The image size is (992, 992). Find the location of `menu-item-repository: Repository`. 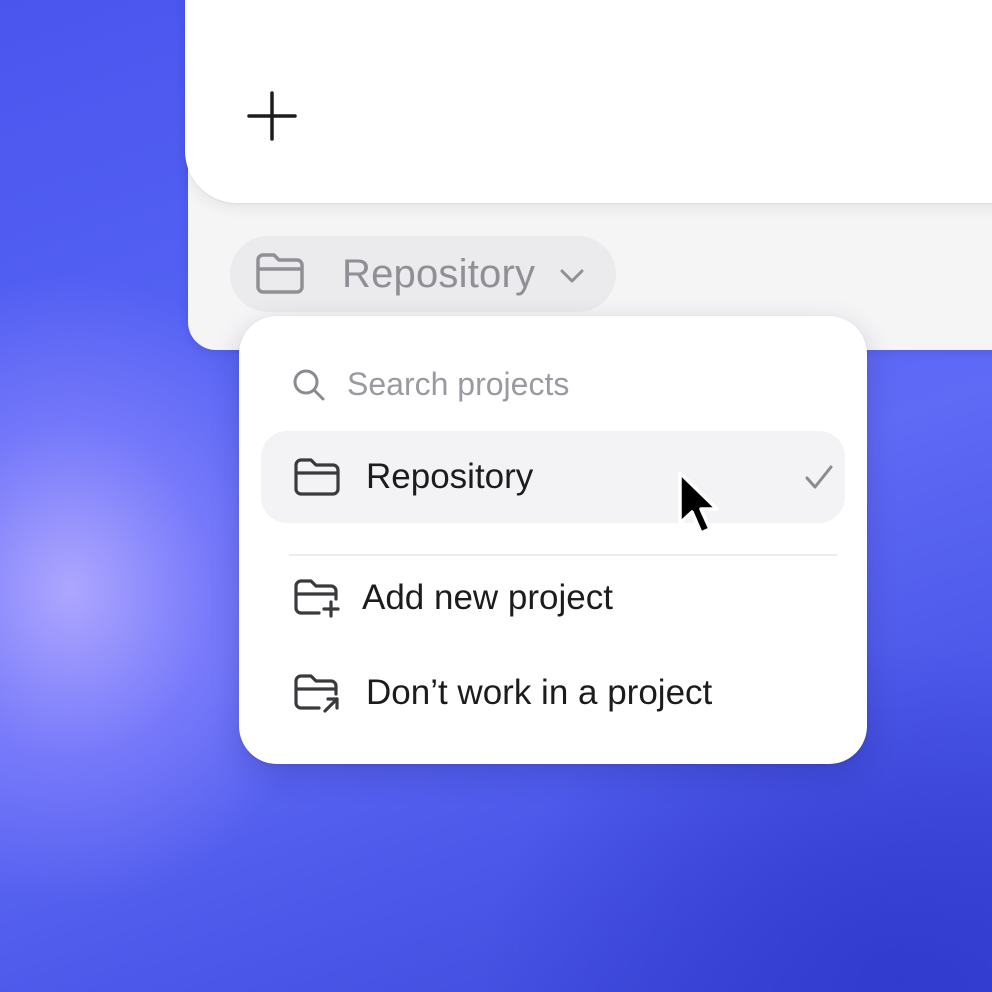

menu-item-repository: Repository is located at coordinates (553, 477).